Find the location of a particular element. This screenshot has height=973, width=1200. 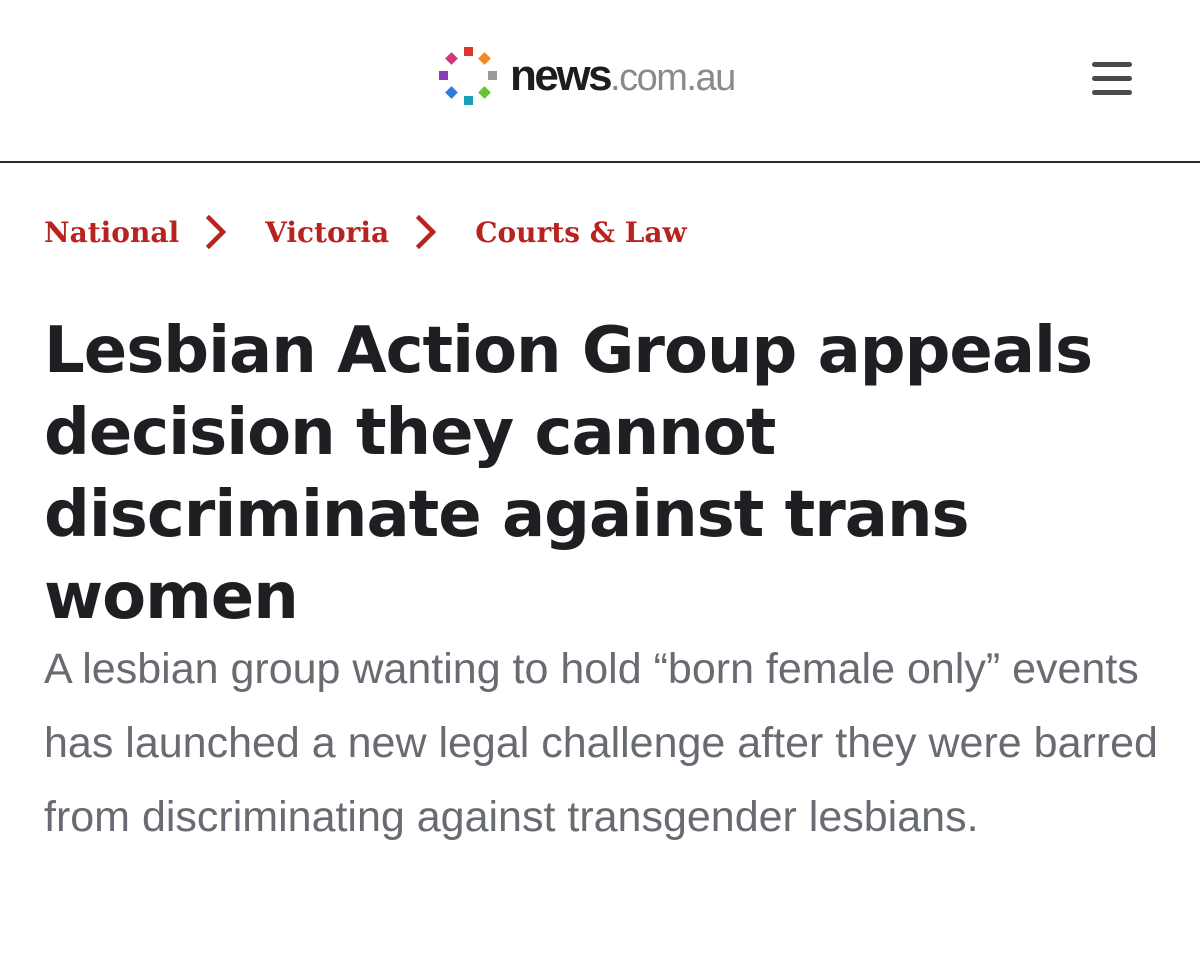

hamburger-icon-line-middle is located at coordinates (1112, 78).